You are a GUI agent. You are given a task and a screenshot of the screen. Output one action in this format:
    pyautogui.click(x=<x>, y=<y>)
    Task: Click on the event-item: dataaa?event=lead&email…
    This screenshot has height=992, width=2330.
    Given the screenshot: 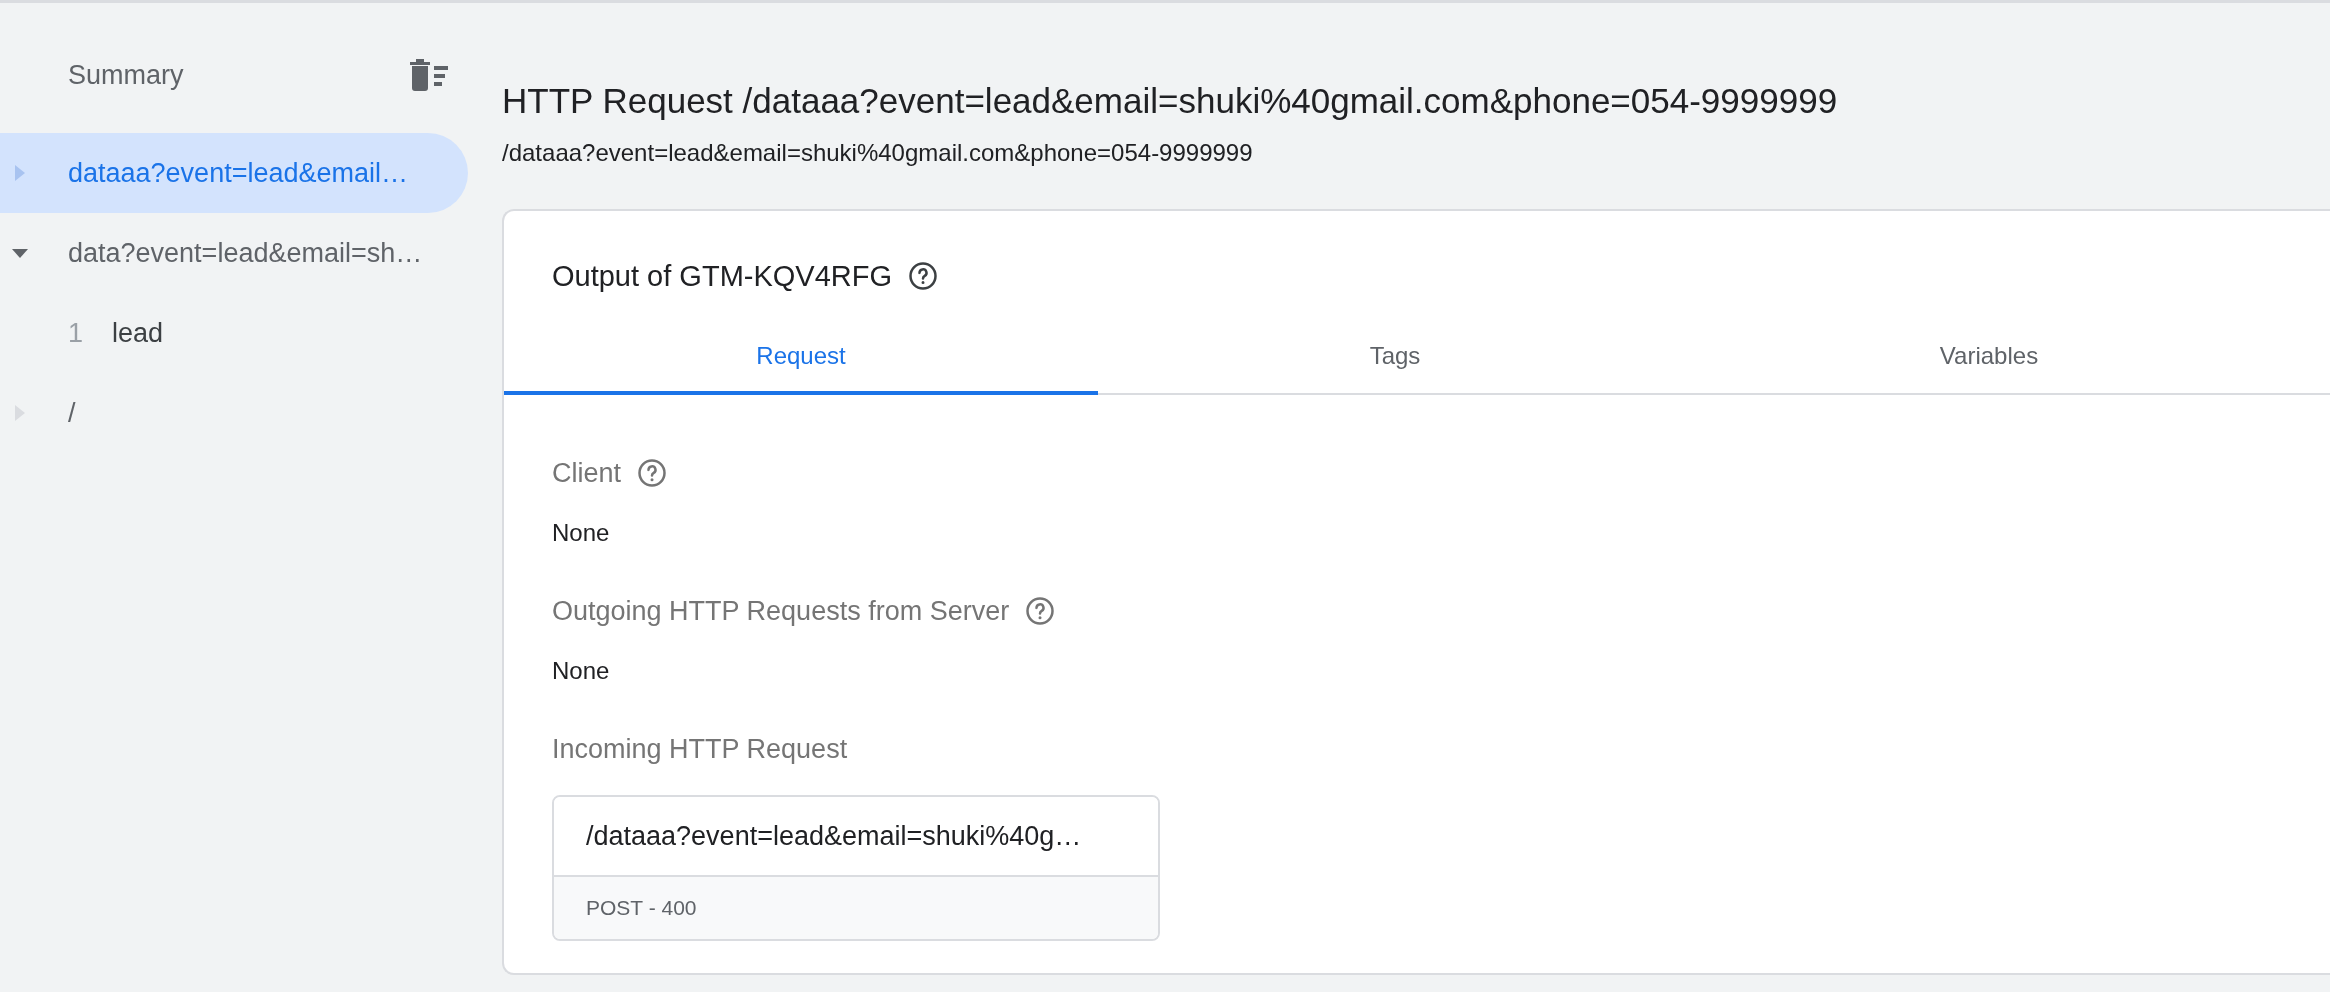 What is the action you would take?
    pyautogui.click(x=234, y=173)
    